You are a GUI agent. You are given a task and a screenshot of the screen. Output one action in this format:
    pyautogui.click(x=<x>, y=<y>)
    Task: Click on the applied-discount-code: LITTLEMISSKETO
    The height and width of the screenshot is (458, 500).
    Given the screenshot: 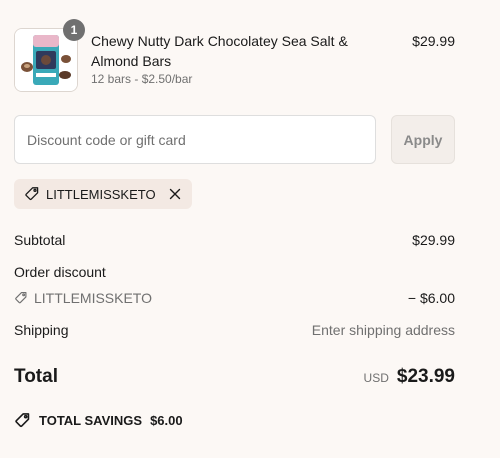 What is the action you would take?
    pyautogui.click(x=101, y=194)
    